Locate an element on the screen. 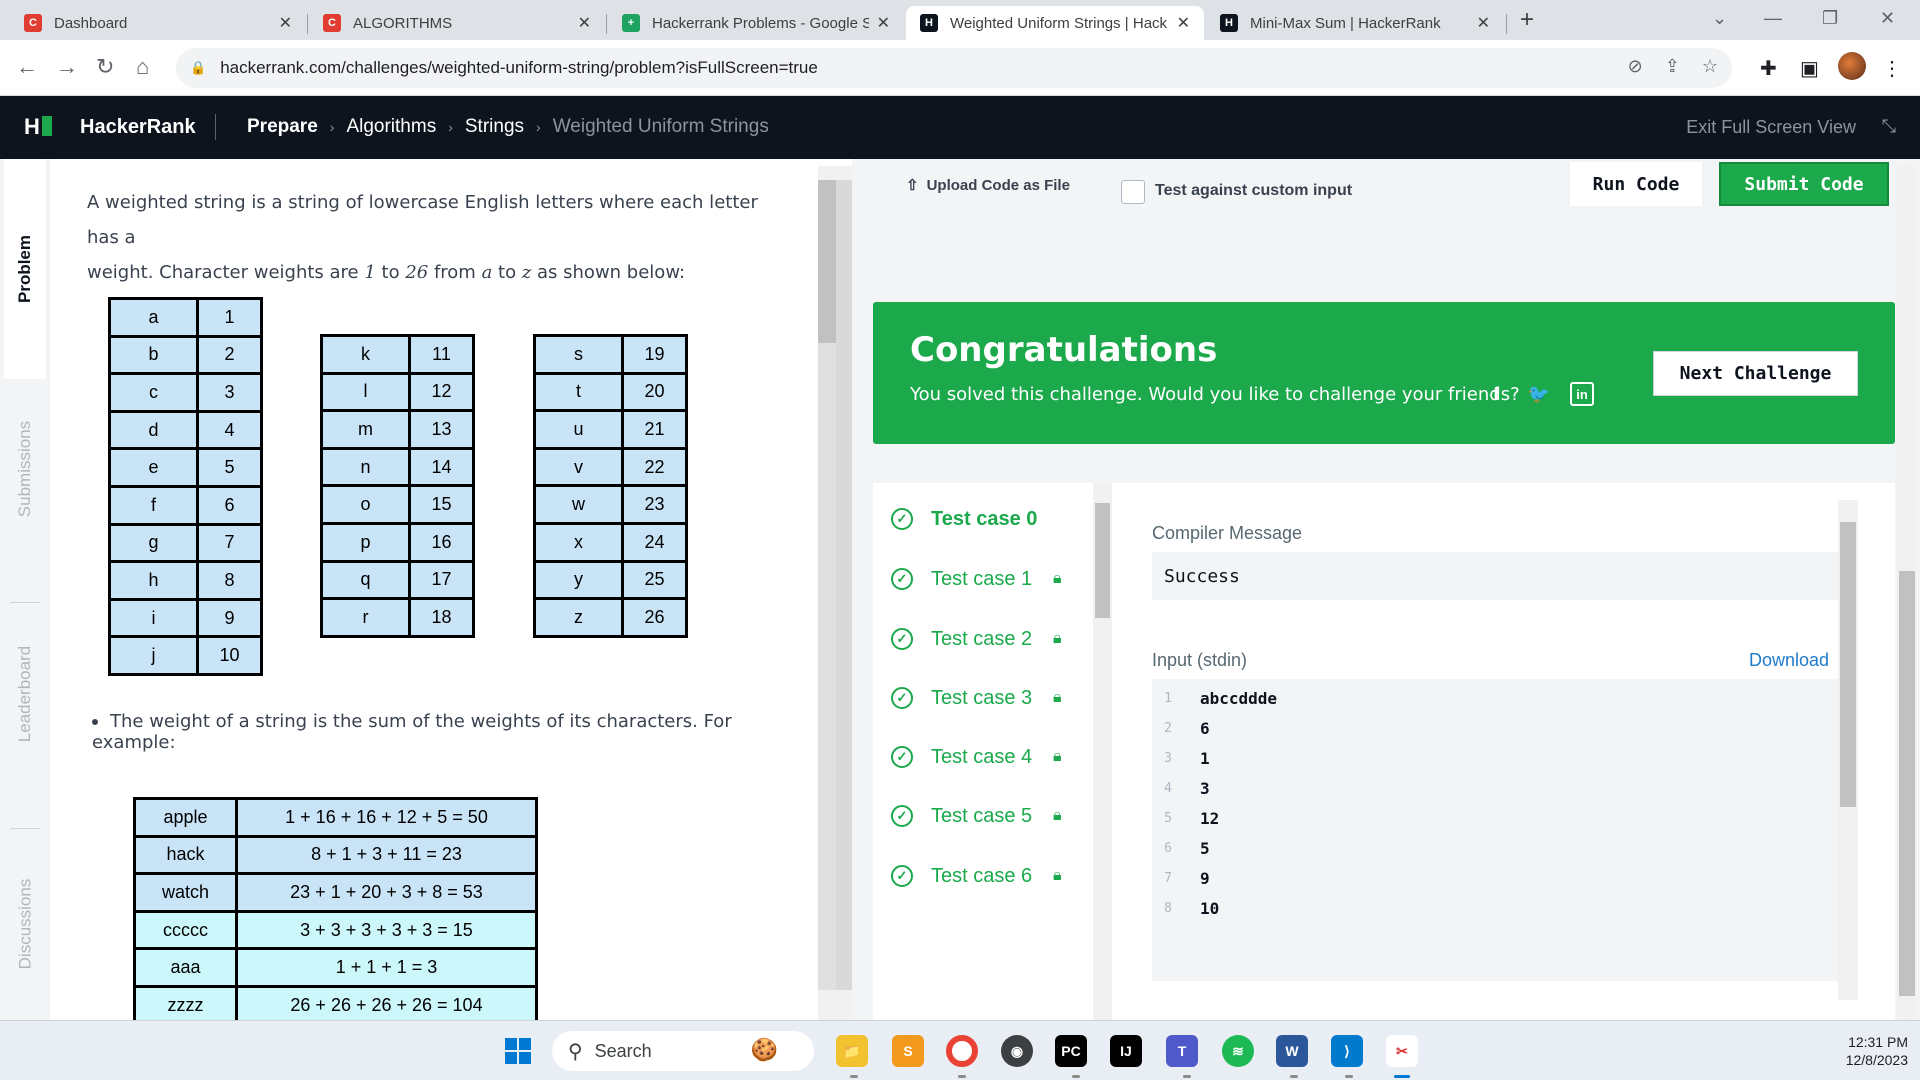  weight-row: q 17 is located at coordinates (397, 580).